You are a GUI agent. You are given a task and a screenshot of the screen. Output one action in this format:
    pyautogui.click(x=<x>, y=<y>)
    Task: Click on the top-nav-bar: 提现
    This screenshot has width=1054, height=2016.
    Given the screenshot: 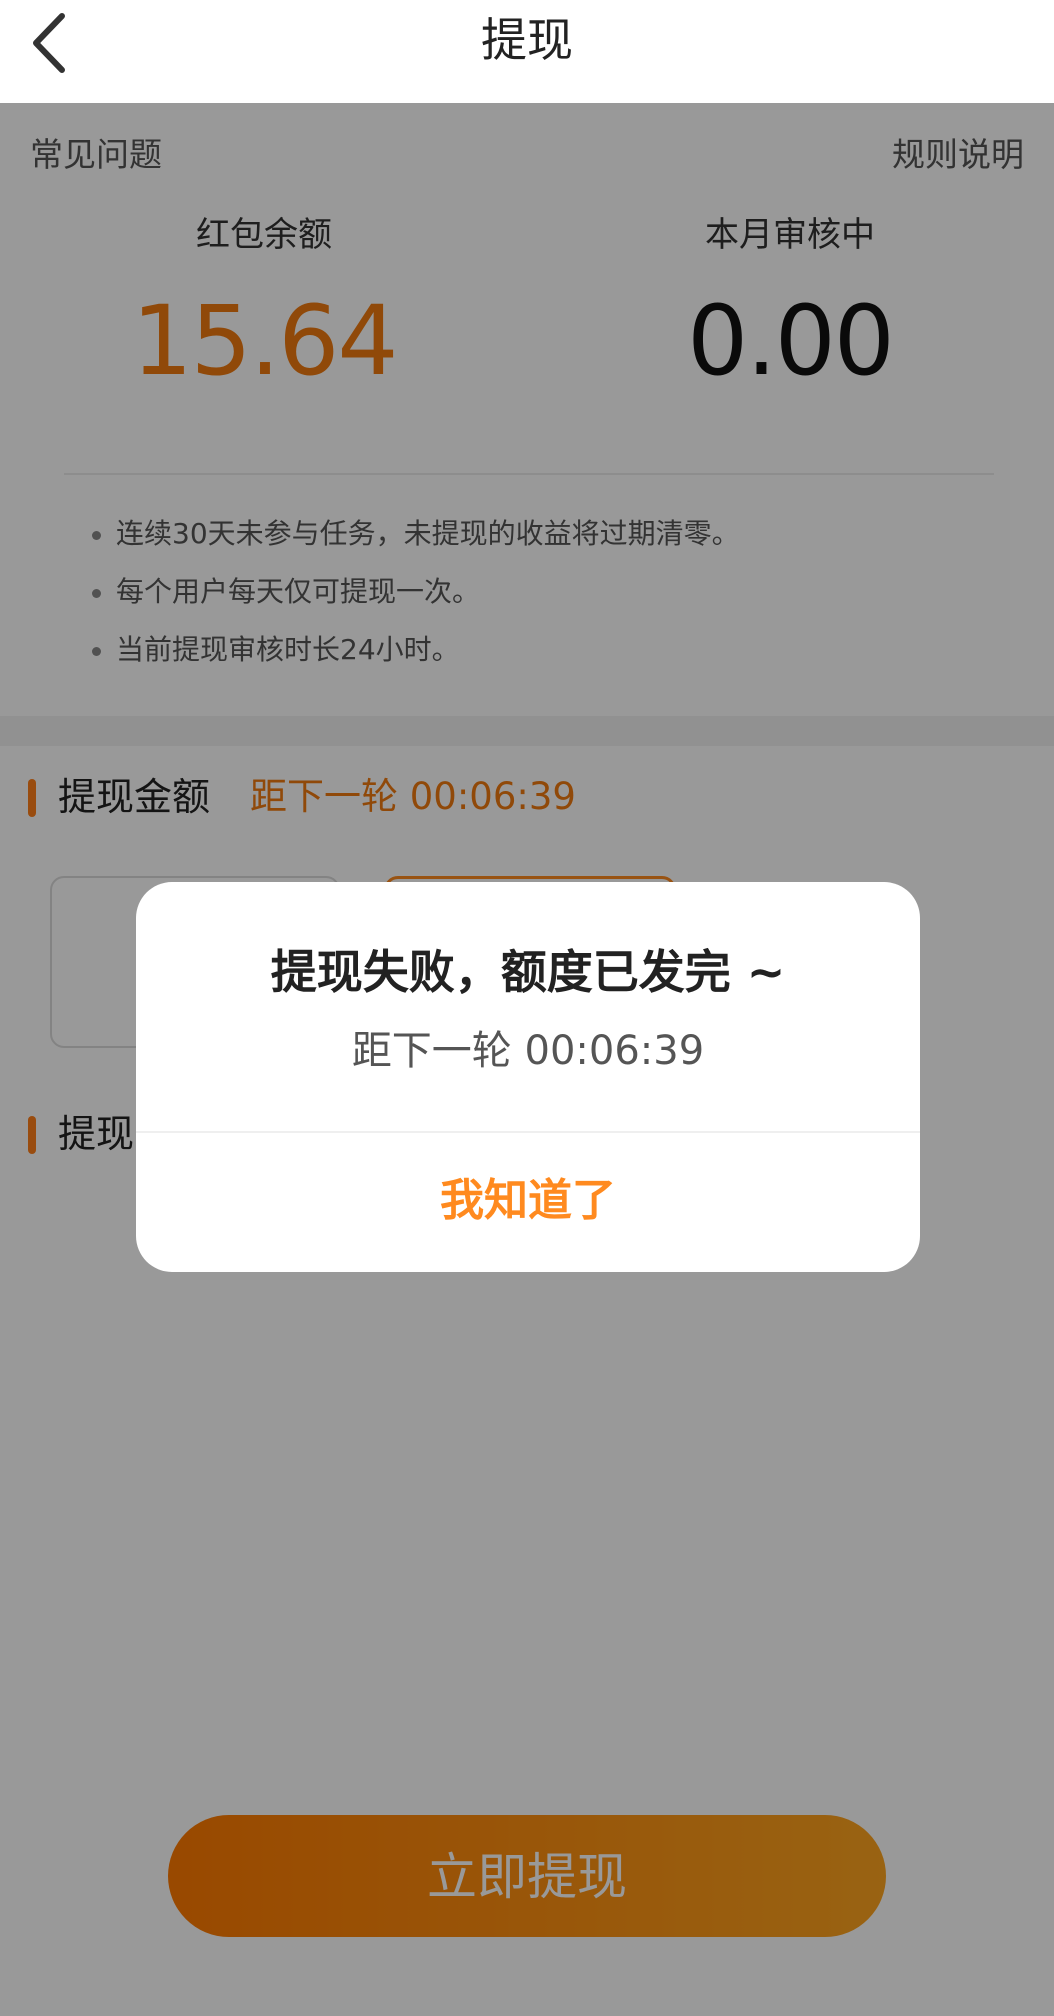 What is the action you would take?
    pyautogui.click(x=527, y=51)
    